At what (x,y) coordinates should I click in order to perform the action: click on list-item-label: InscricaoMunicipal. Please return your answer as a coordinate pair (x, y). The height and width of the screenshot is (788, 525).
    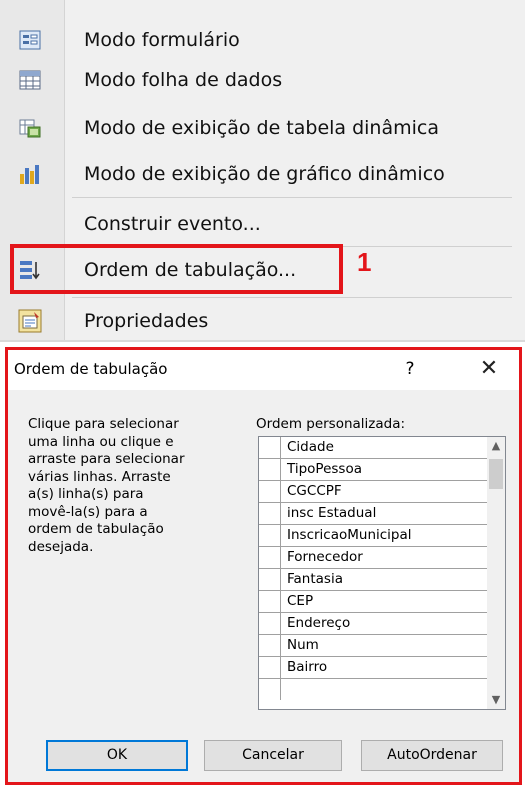
    Looking at the image, I should click on (349, 535).